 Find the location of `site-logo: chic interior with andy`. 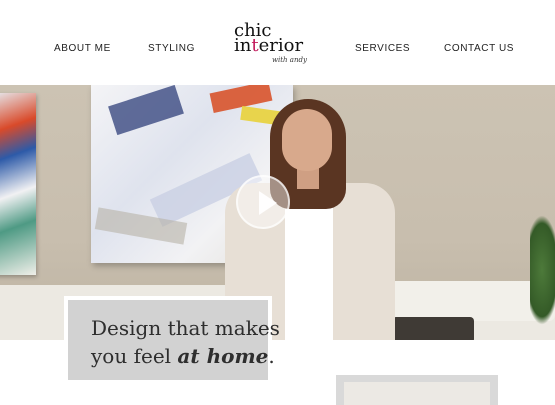

site-logo: chic interior with andy is located at coordinates (274, 45).